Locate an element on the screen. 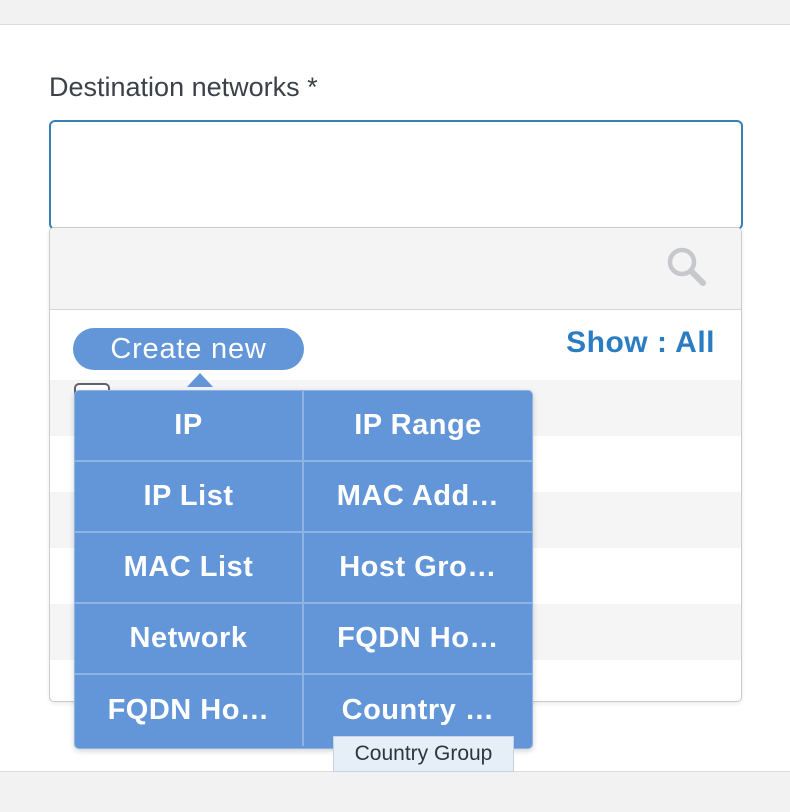 This screenshot has height=812, width=790. menu-item-ip-list: IP List is located at coordinates (189, 497).